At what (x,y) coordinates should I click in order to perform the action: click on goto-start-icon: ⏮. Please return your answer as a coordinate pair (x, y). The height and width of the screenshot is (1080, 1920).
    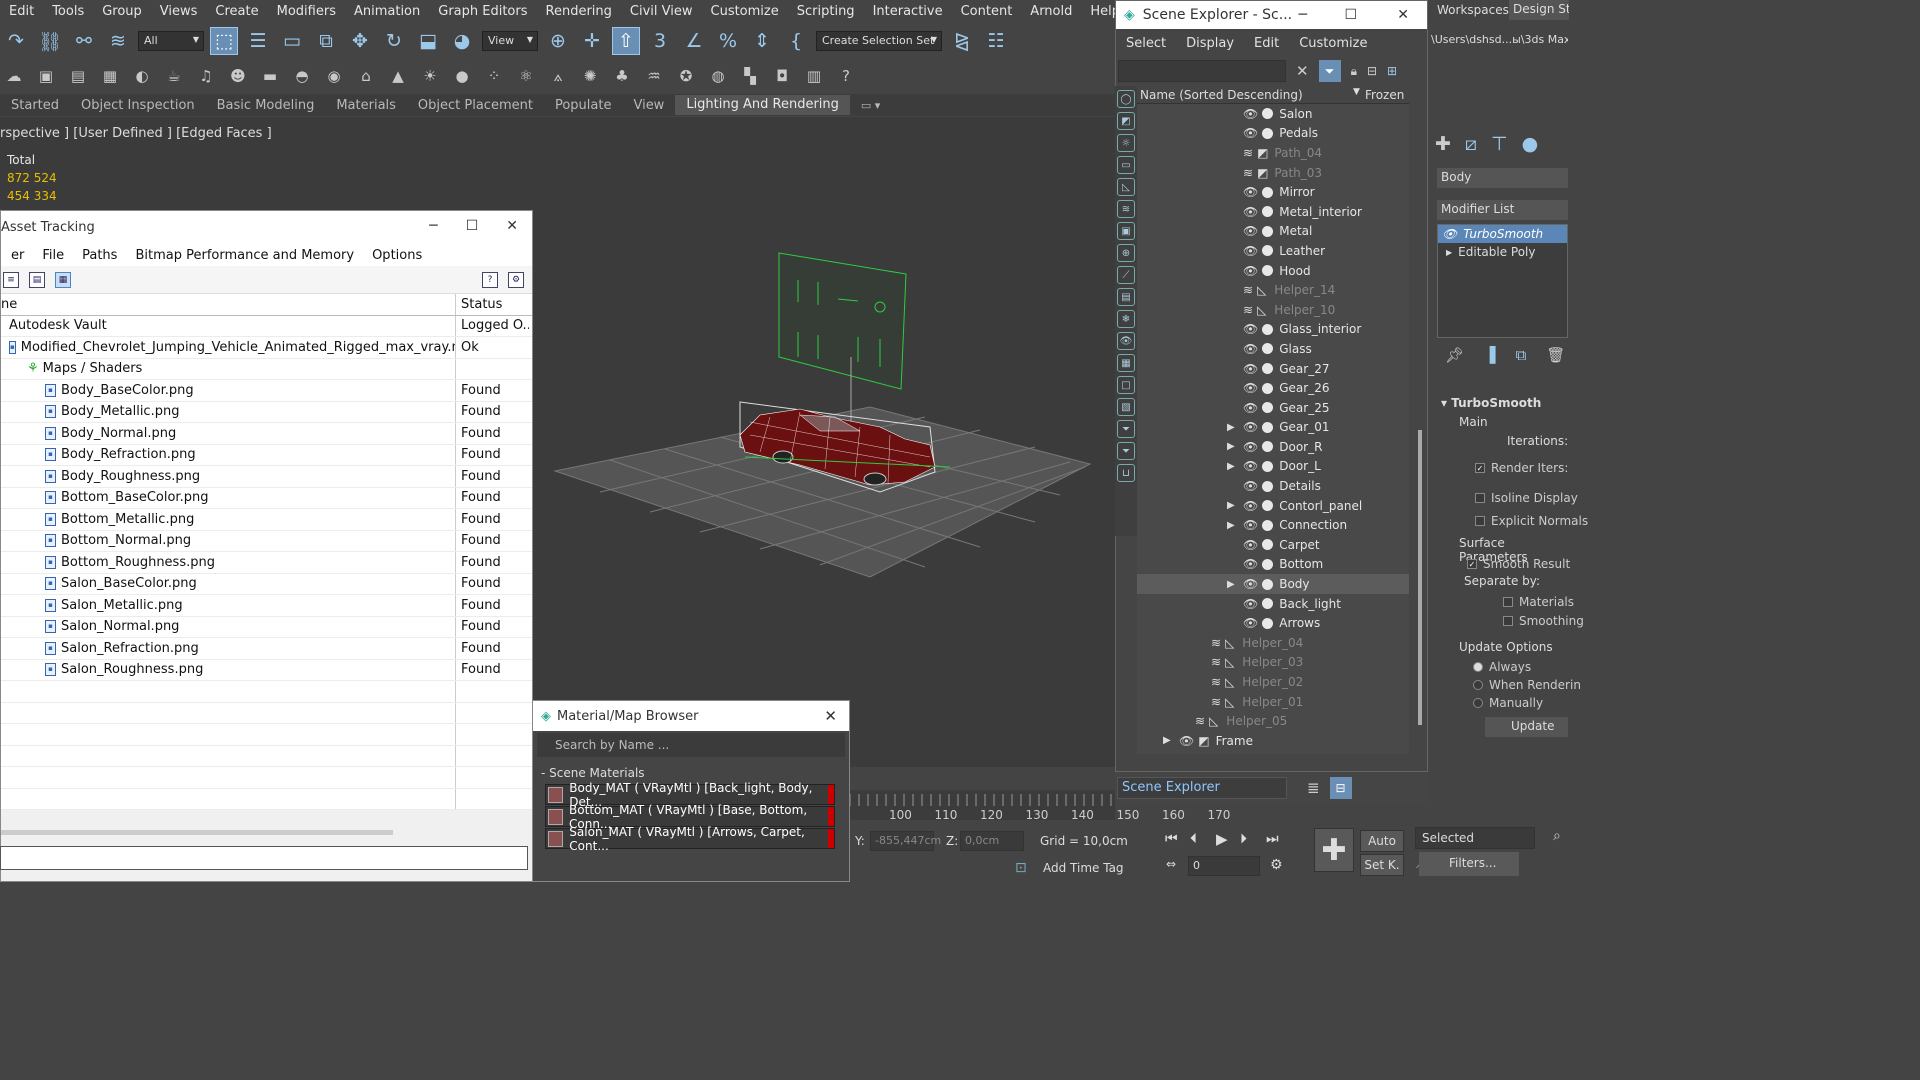
    Looking at the image, I should click on (1171, 839).